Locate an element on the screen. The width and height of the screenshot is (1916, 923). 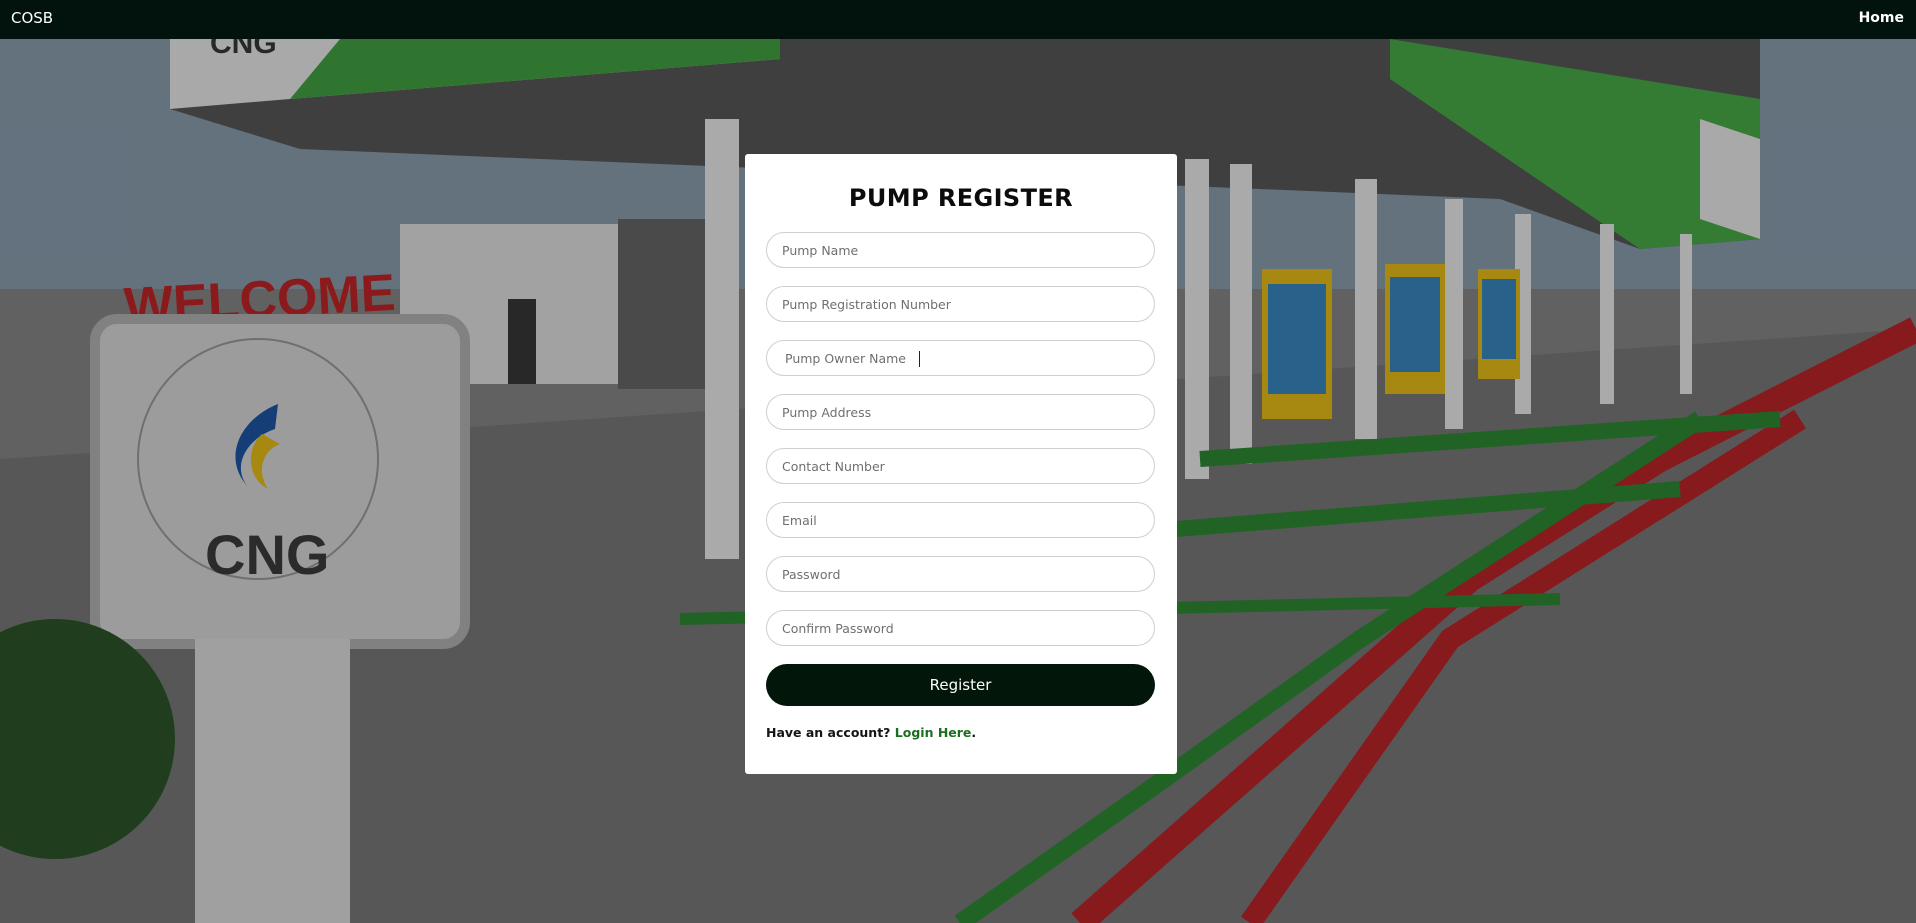
building-door is located at coordinates (522, 341).